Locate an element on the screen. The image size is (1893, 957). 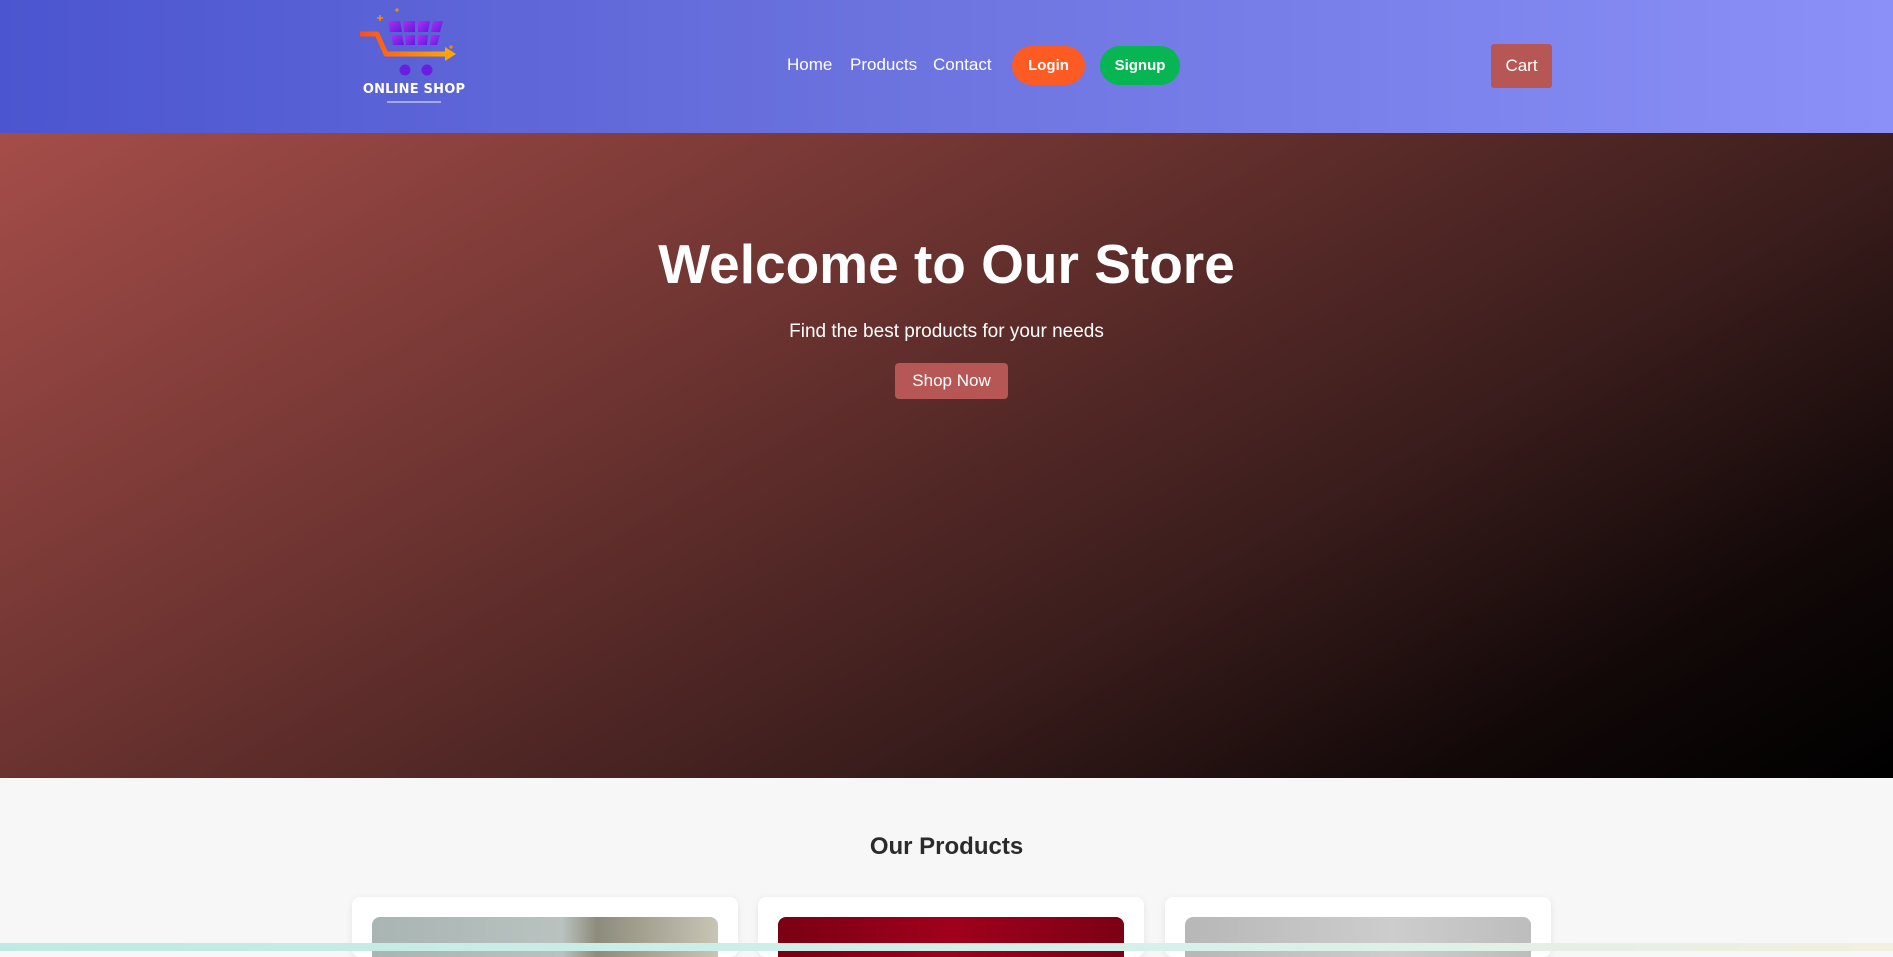
nav-home-link: Home is located at coordinates (809, 65).